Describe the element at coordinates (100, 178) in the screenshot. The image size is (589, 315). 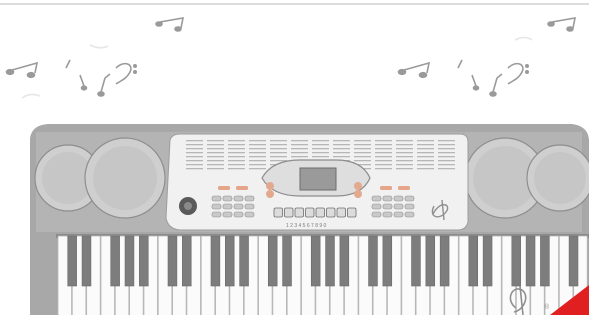
I see `speaker-left` at that location.